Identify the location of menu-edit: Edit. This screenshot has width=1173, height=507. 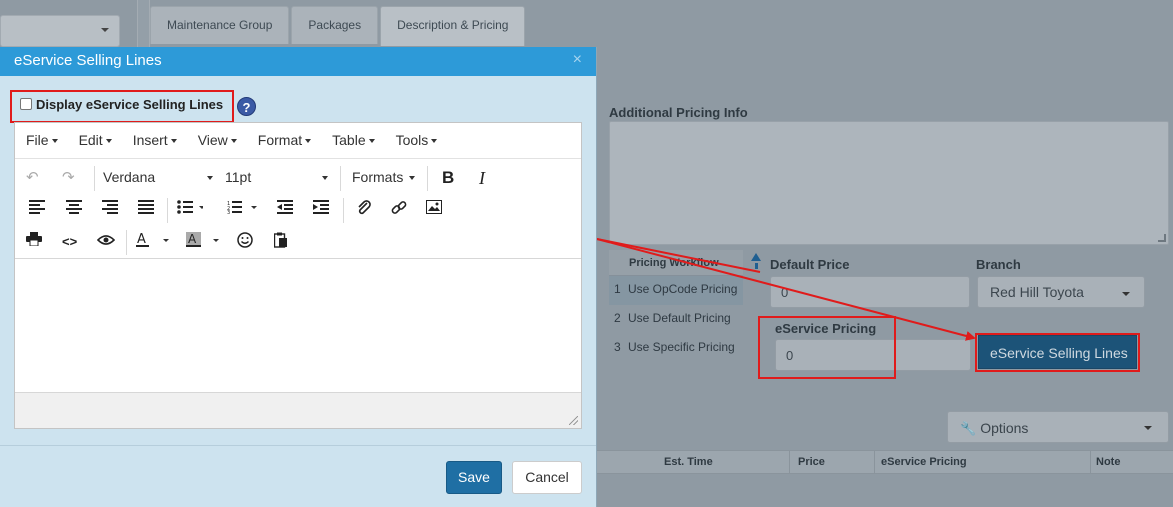
(95, 145).